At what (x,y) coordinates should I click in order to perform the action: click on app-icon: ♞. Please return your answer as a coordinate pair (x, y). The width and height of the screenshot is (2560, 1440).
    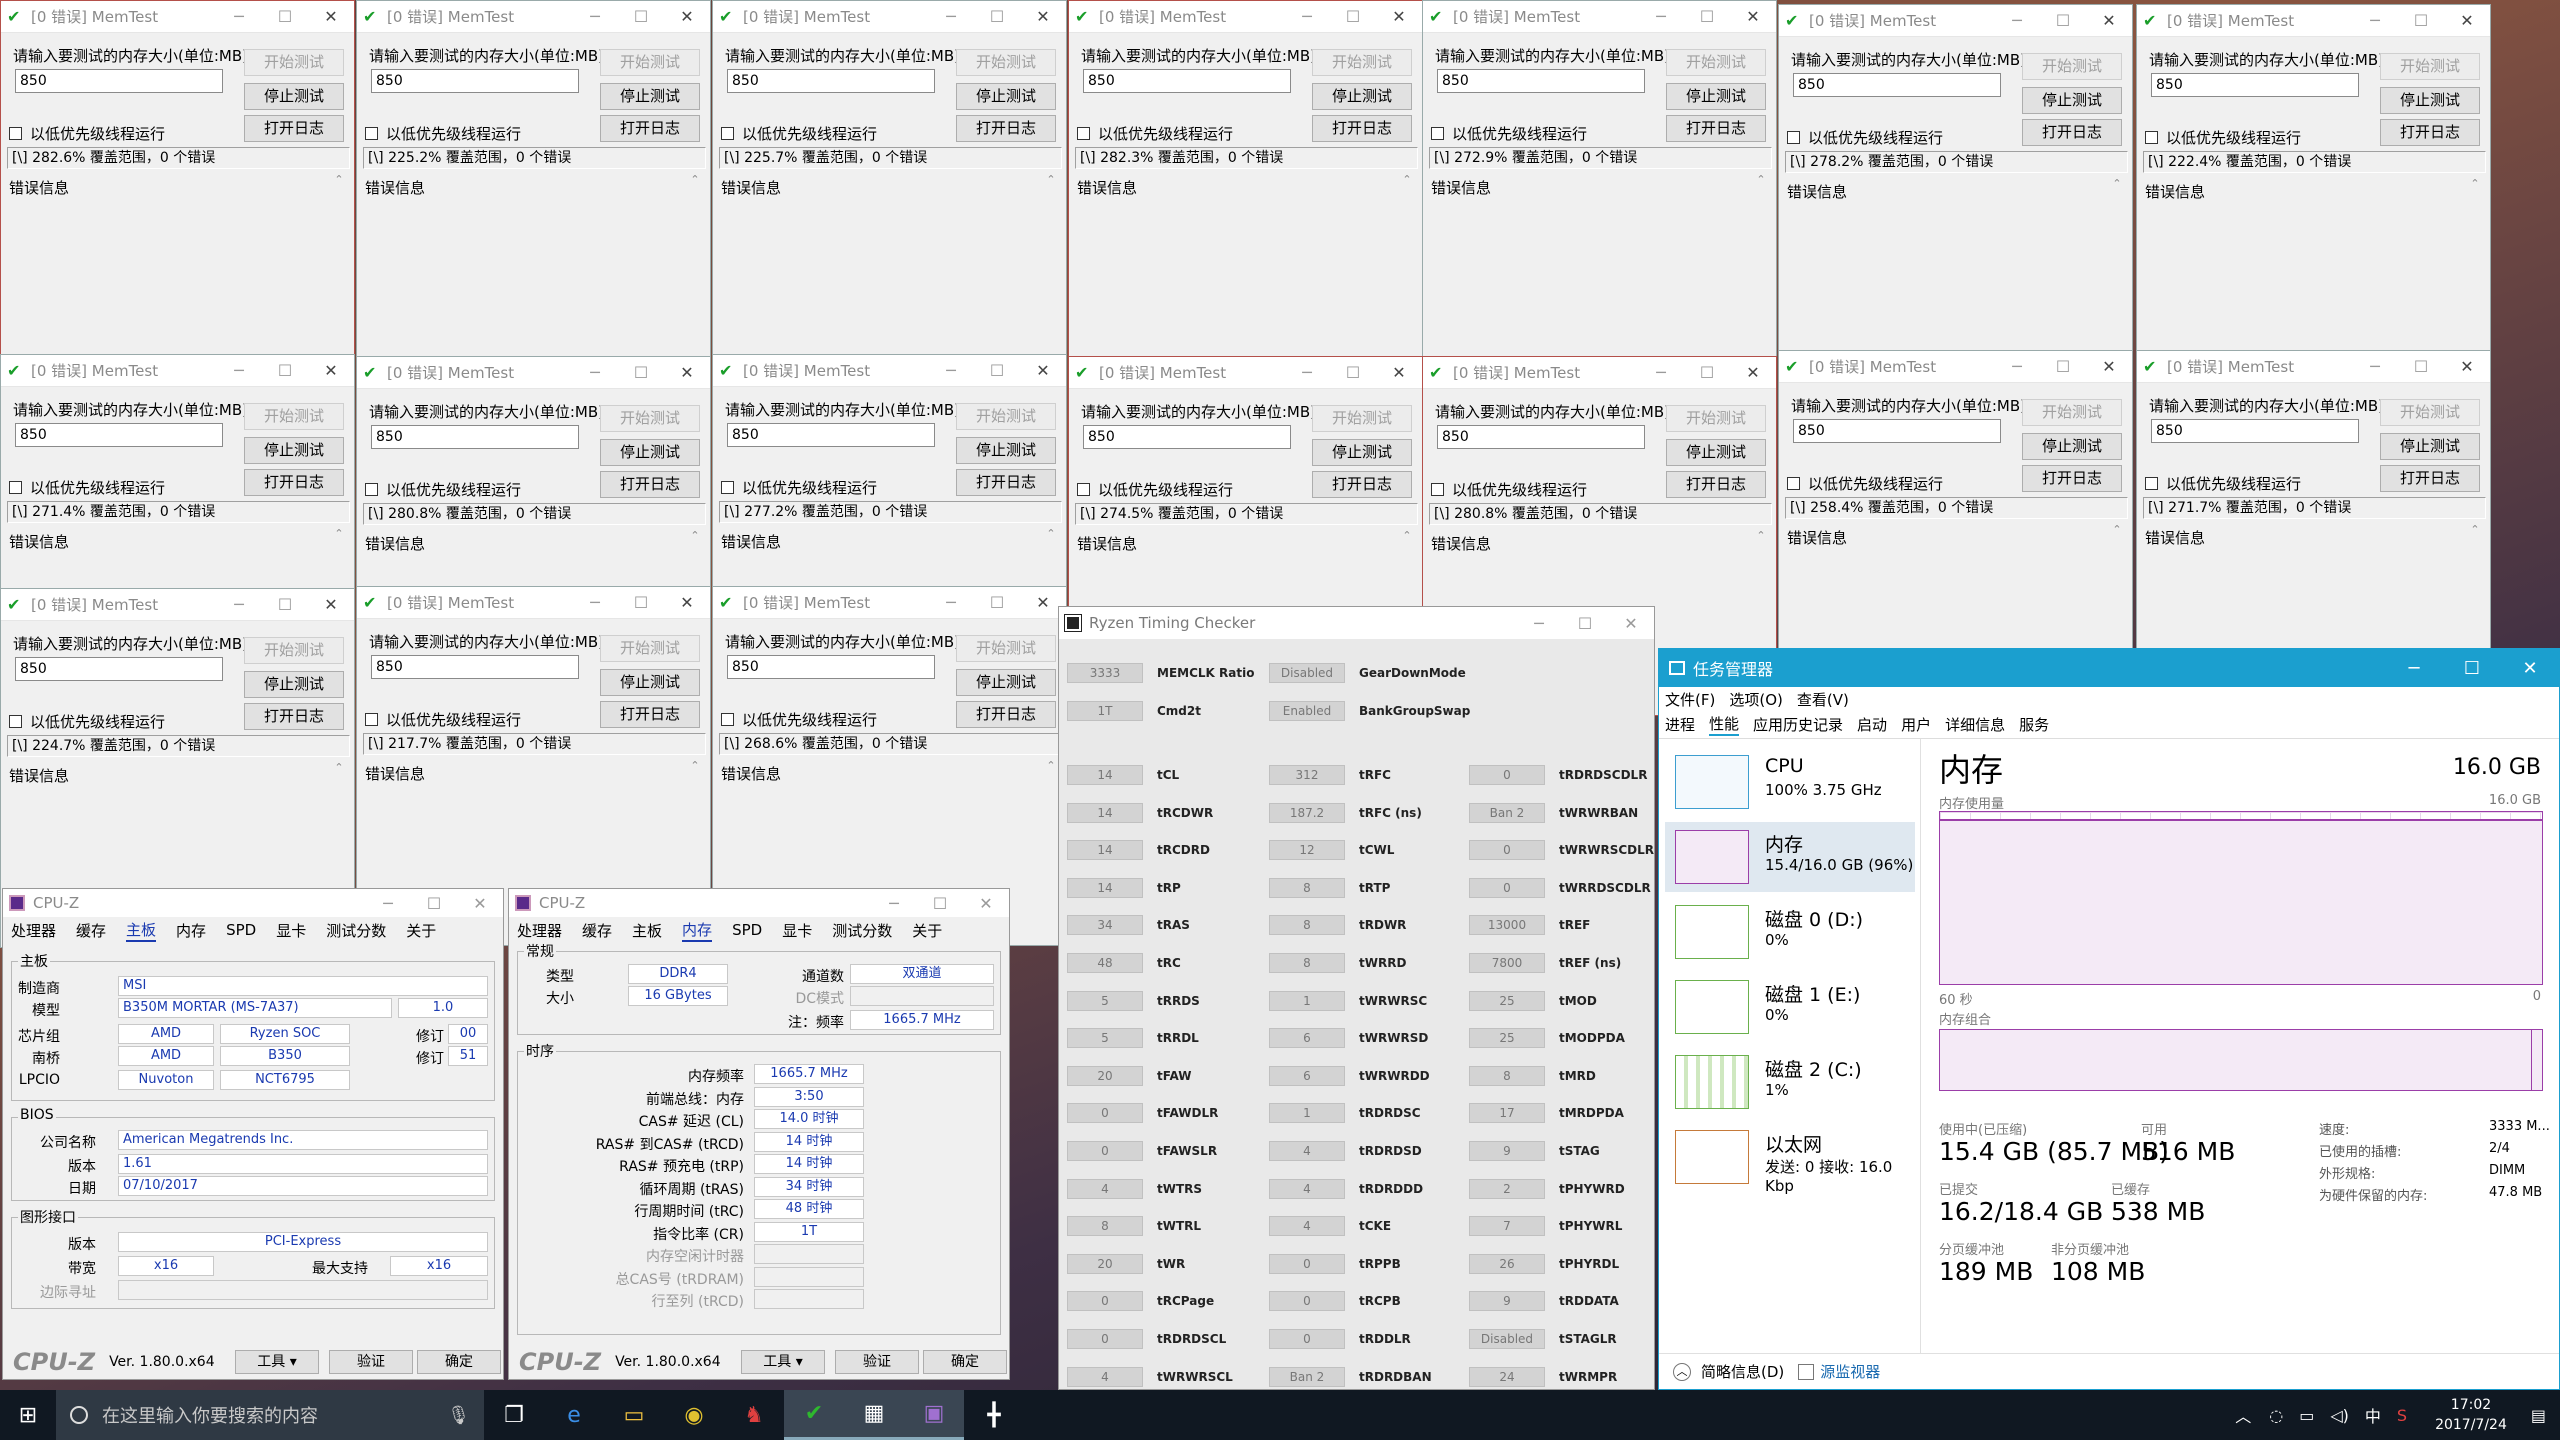
    Looking at the image, I should click on (754, 1415).